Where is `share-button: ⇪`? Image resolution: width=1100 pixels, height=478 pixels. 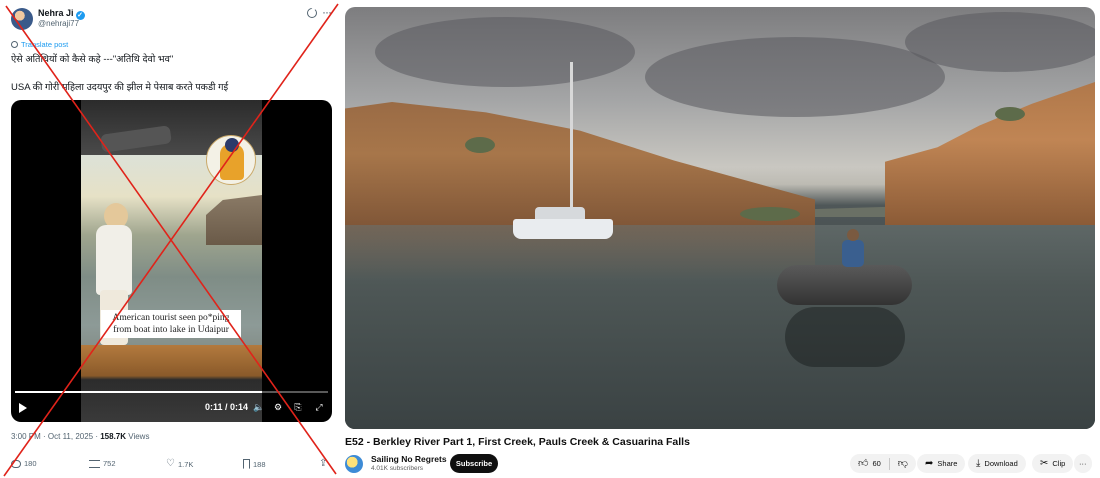
share-button: ⇪ is located at coordinates (323, 464).